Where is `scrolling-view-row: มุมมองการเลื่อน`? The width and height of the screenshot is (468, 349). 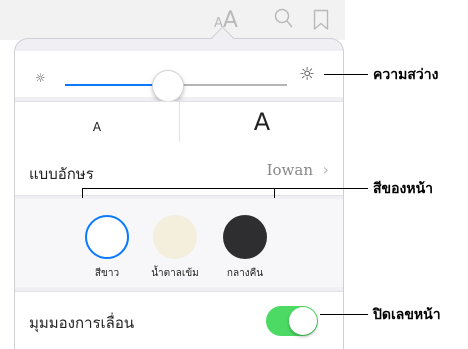 scrolling-view-row: มุมมองการเลื่อน is located at coordinates (179, 320).